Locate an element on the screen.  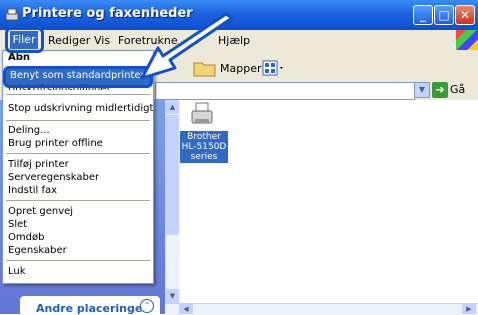
menu-item-setup-fax: Indstil fax is located at coordinates (32, 190).